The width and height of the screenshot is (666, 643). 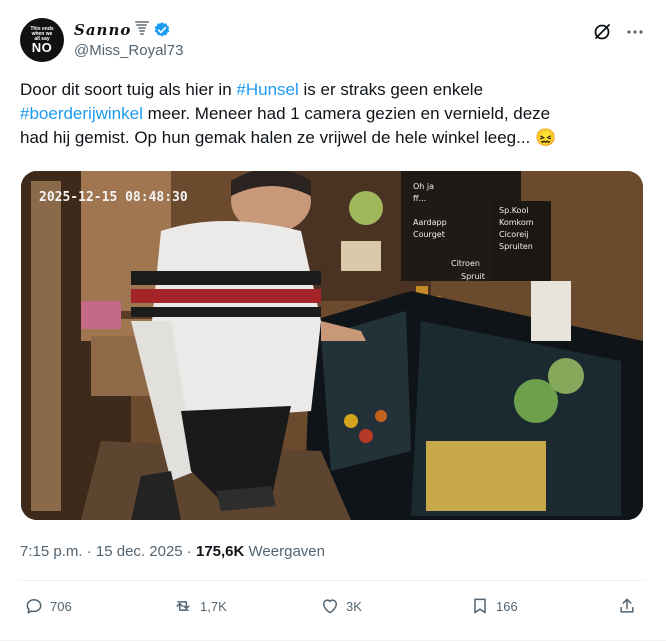 I want to click on repost-button: 1,7K, so click(x=199, y=606).